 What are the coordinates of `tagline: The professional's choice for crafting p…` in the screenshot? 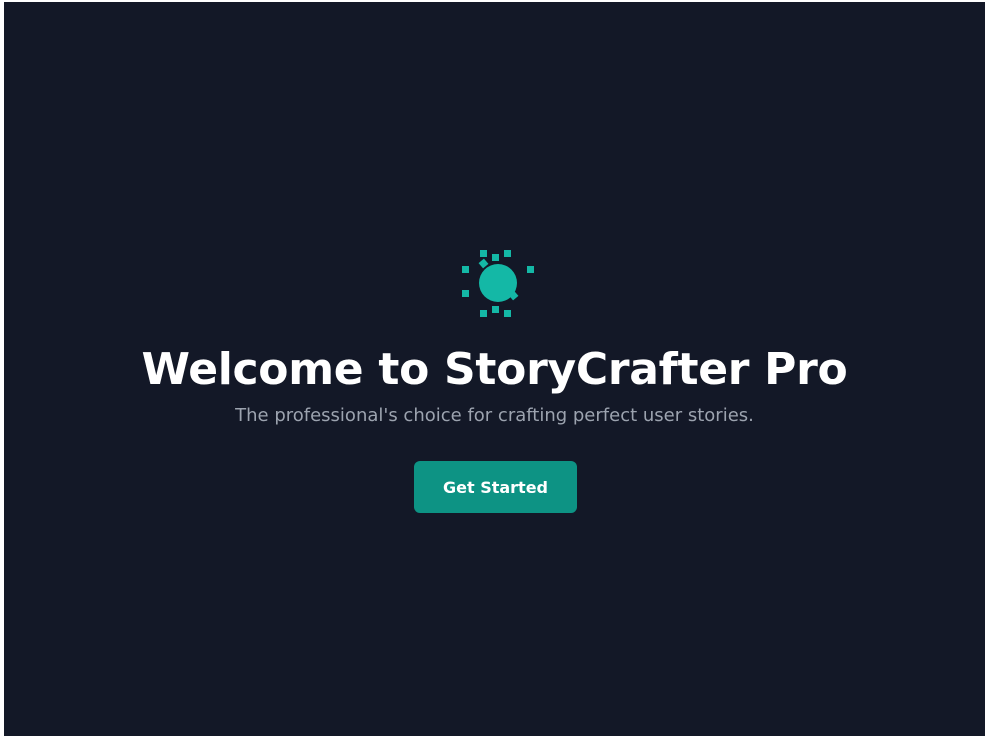 It's located at (494, 415).